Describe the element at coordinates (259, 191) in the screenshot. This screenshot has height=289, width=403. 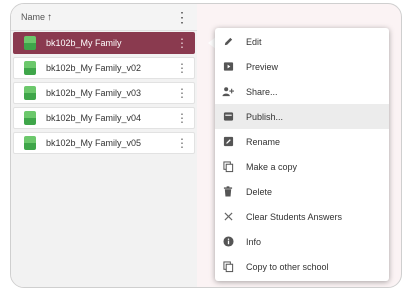
I see `menu-item-label: Delete` at that location.